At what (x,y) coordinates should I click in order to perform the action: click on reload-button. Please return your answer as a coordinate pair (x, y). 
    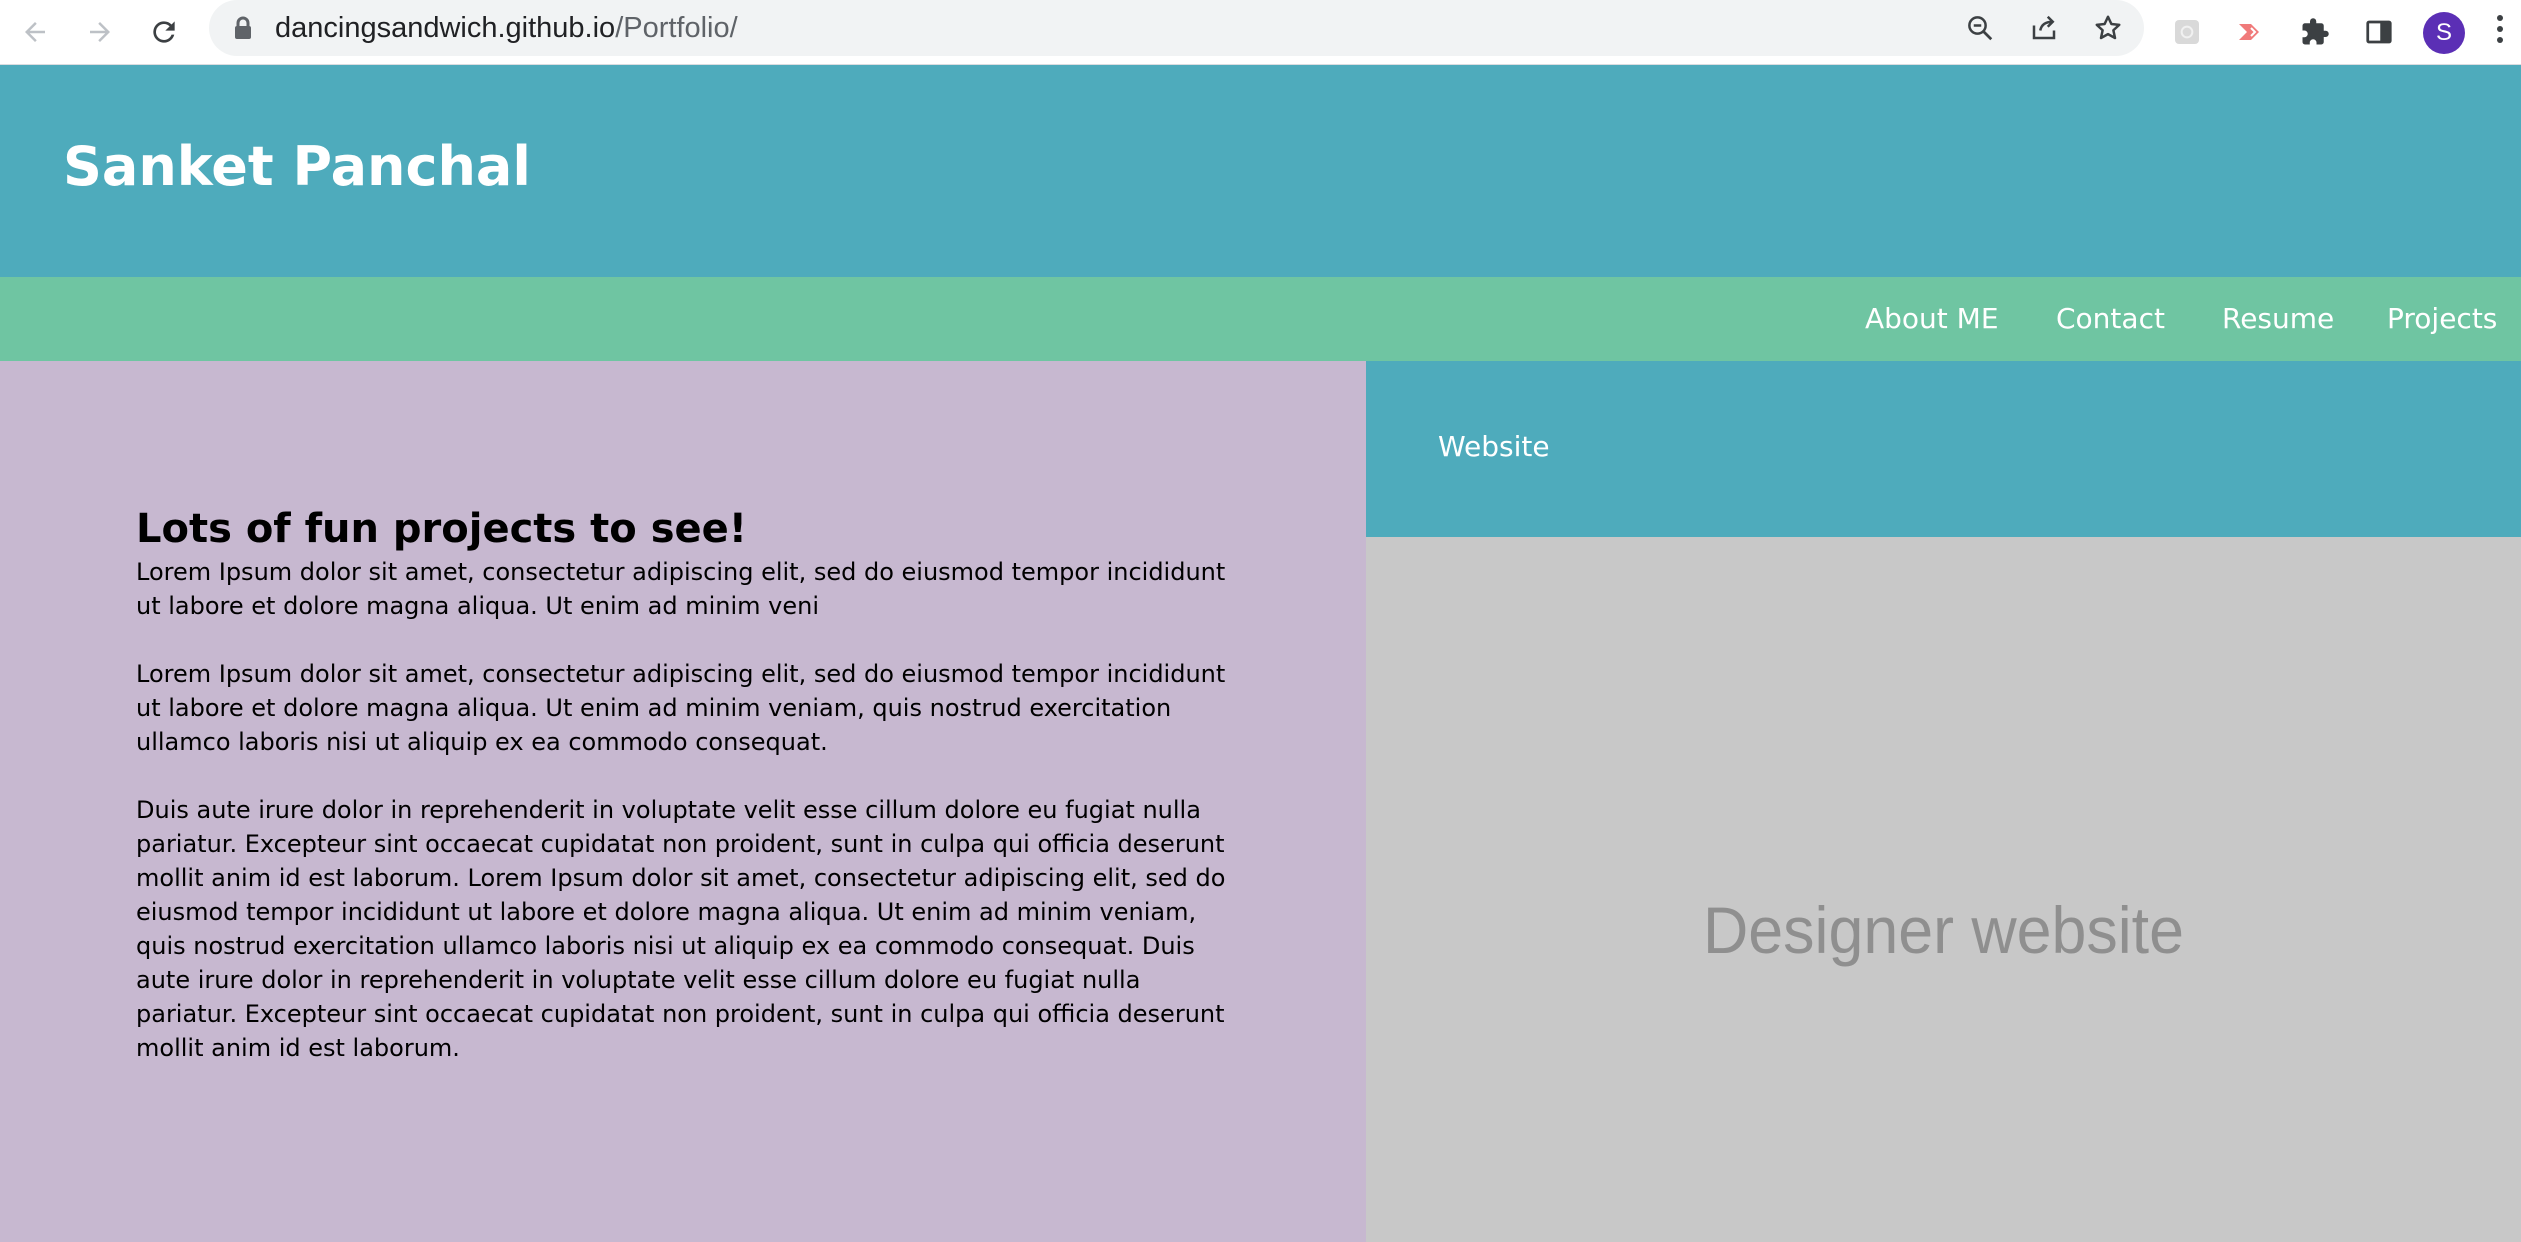
    Looking at the image, I should click on (164, 32).